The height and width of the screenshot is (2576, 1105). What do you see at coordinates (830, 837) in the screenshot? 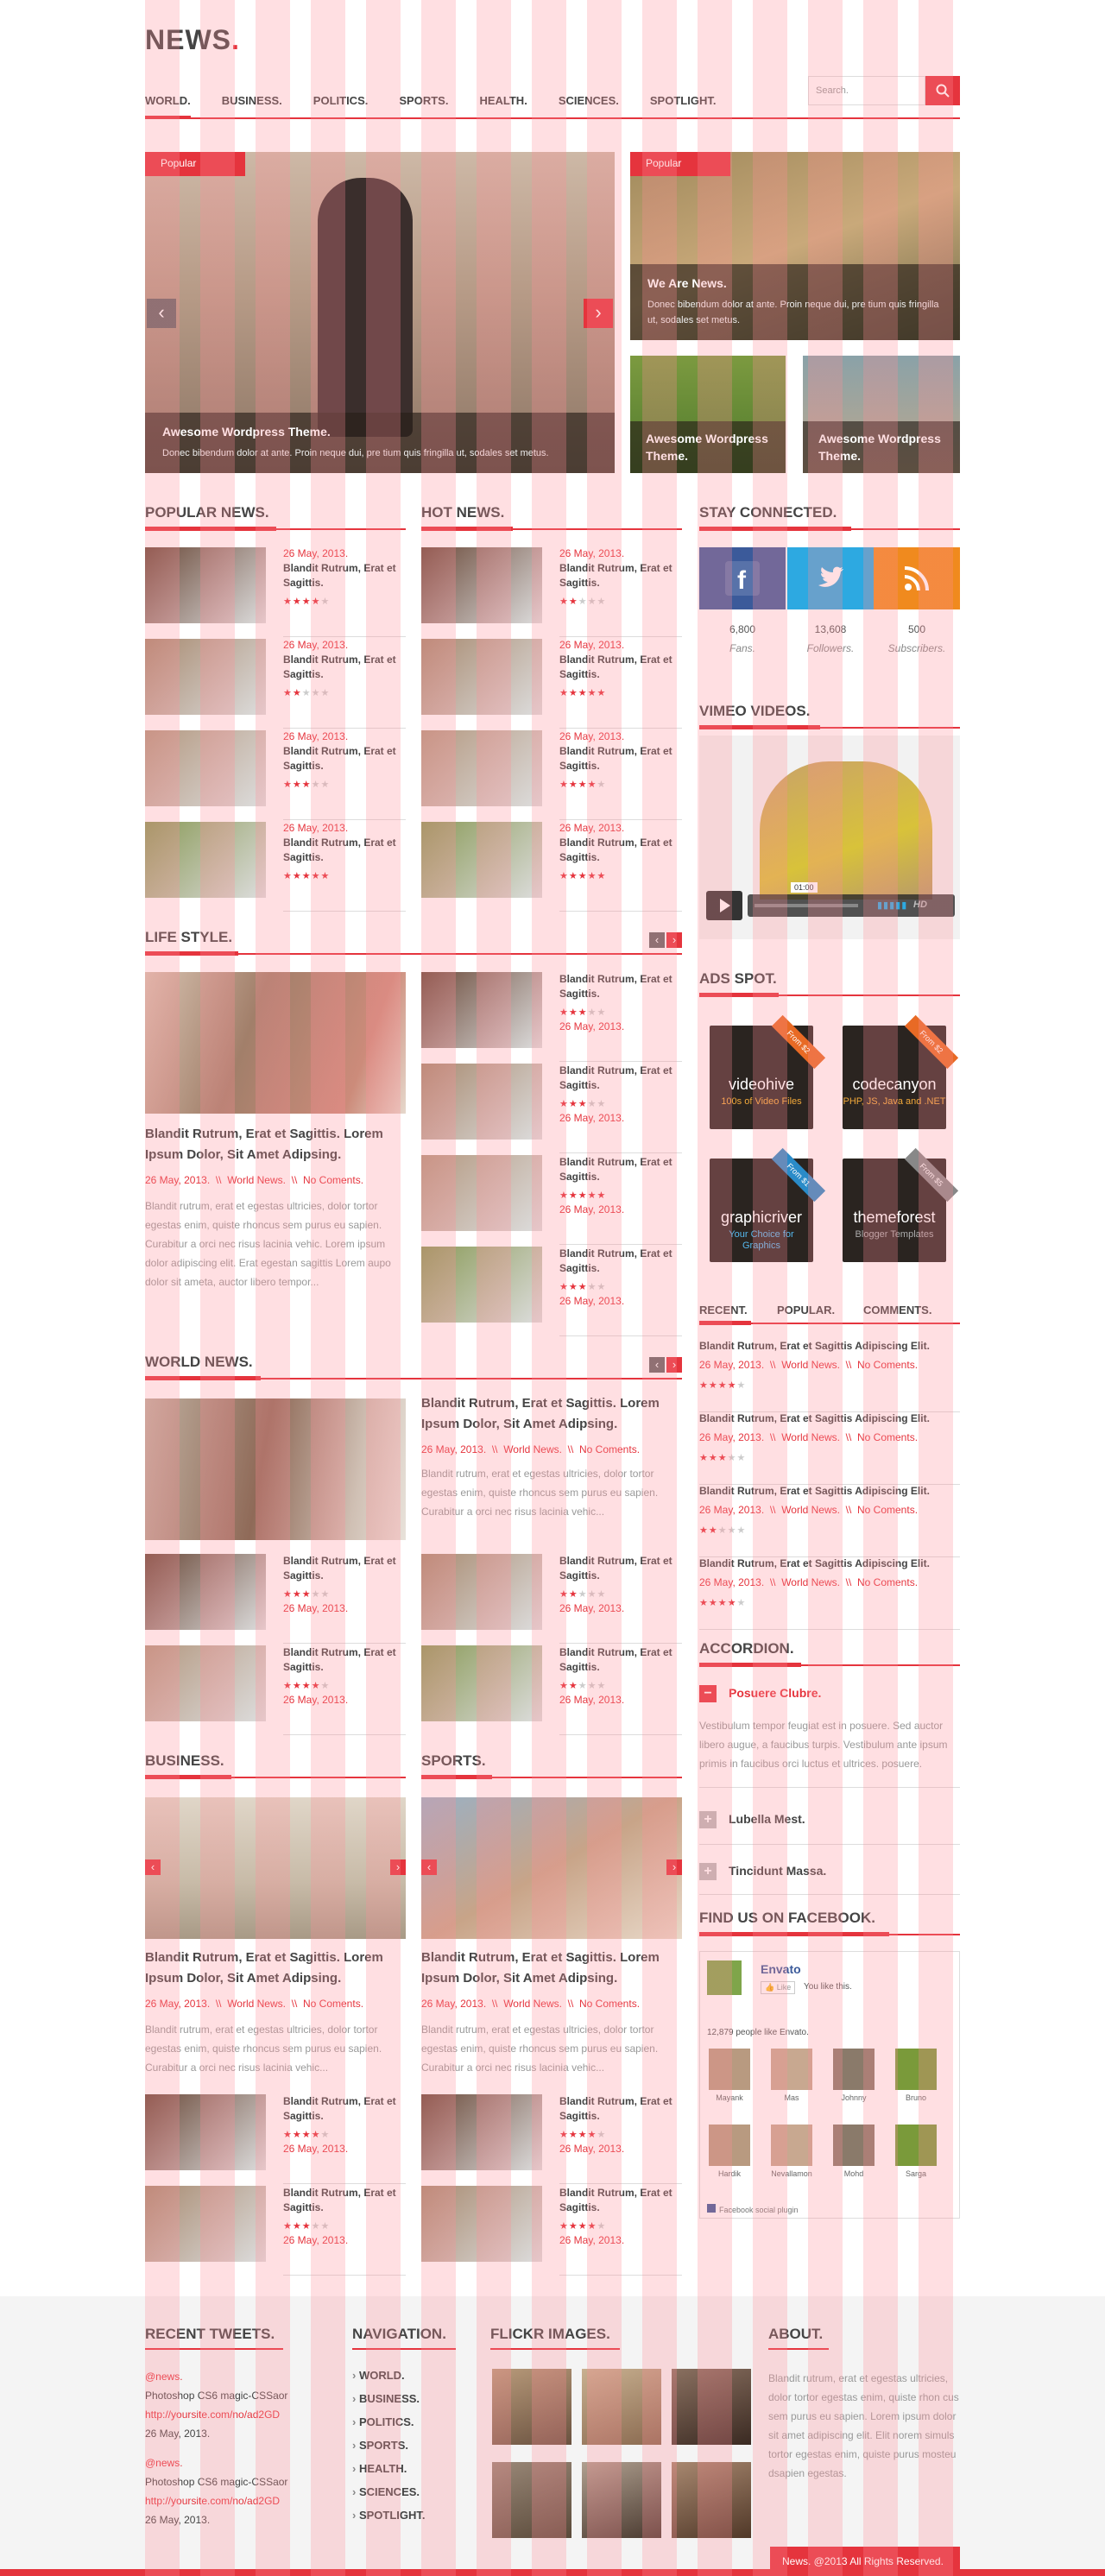
I see `video-player: 01:00 ▮▮▮▮▮ HD` at bounding box center [830, 837].